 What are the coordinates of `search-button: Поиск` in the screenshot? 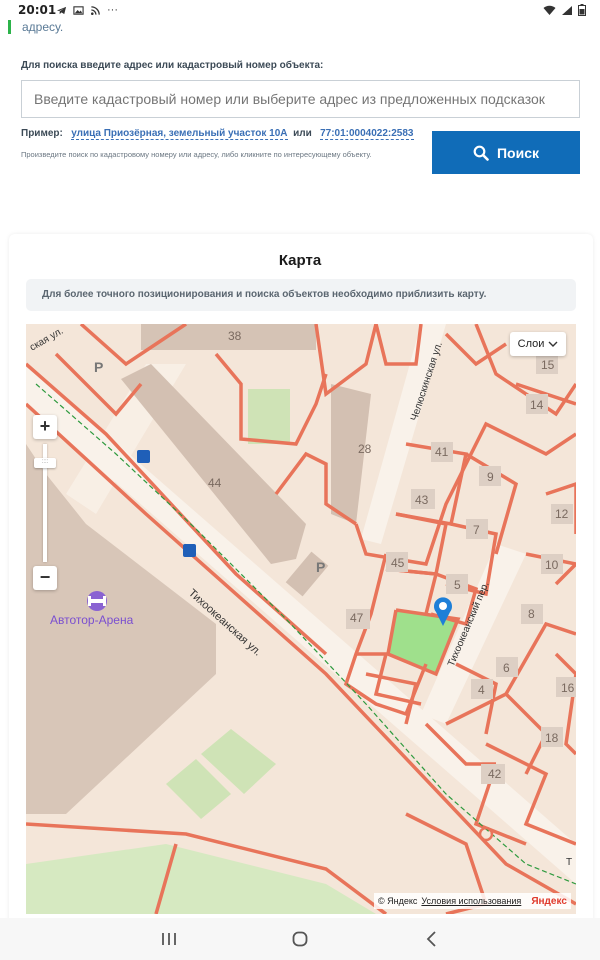 It's located at (506, 152).